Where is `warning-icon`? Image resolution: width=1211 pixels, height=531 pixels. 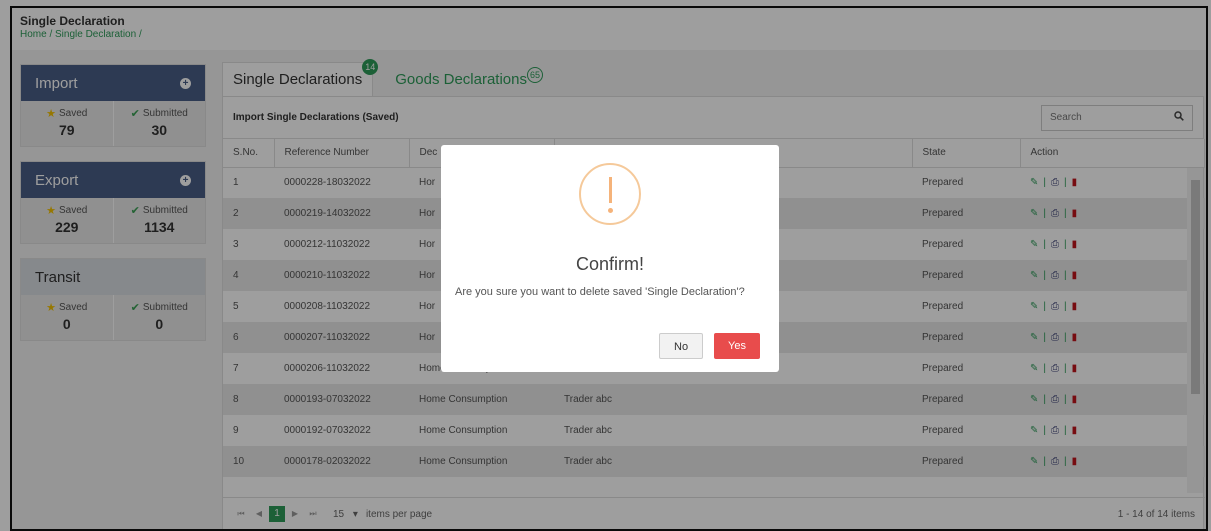 warning-icon is located at coordinates (610, 194).